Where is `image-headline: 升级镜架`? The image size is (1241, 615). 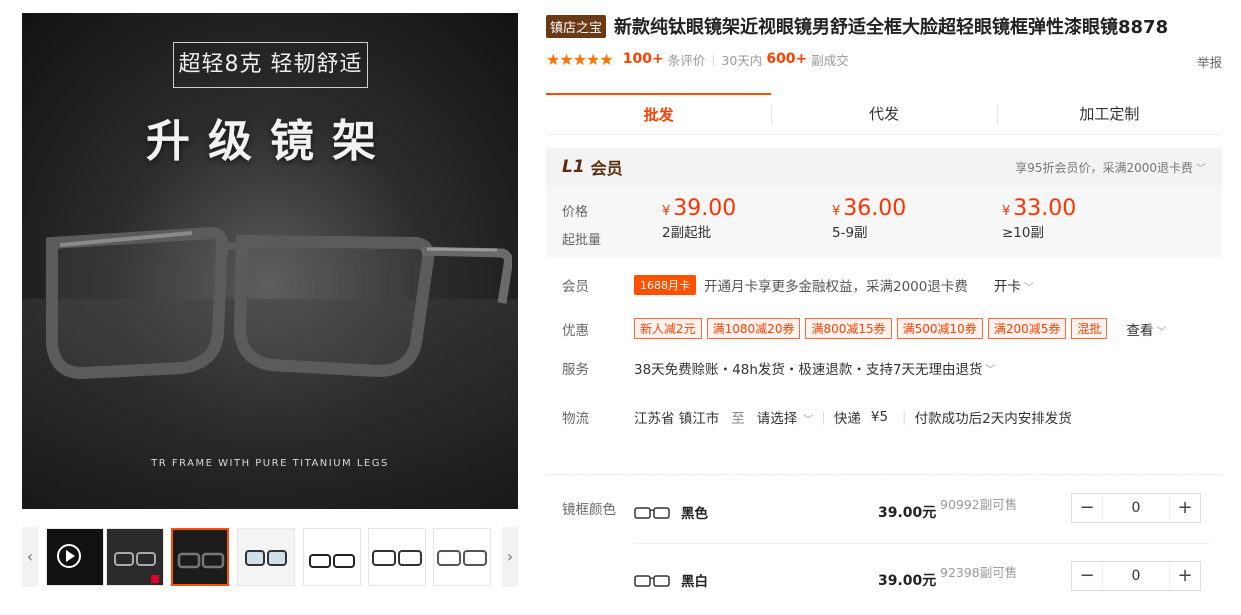 image-headline: 升级镜架 is located at coordinates (270, 141).